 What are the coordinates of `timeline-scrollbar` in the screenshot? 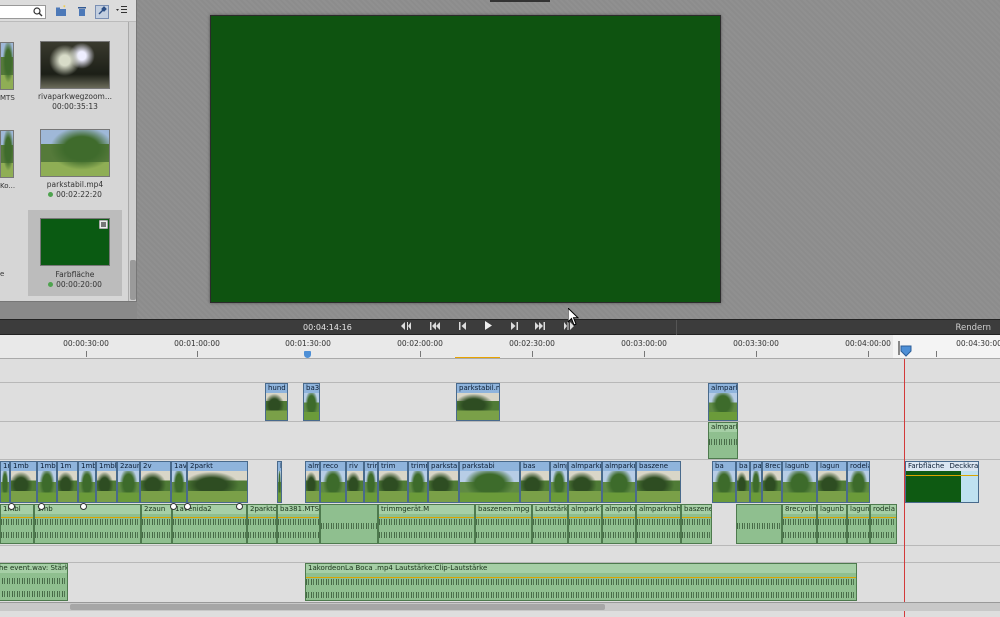 It's located at (500, 606).